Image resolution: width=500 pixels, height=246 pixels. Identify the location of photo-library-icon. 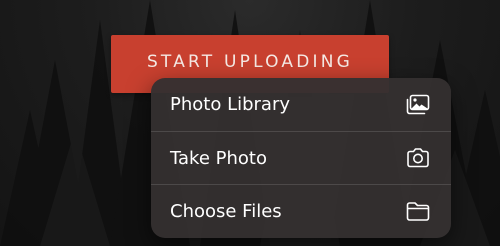
(418, 105).